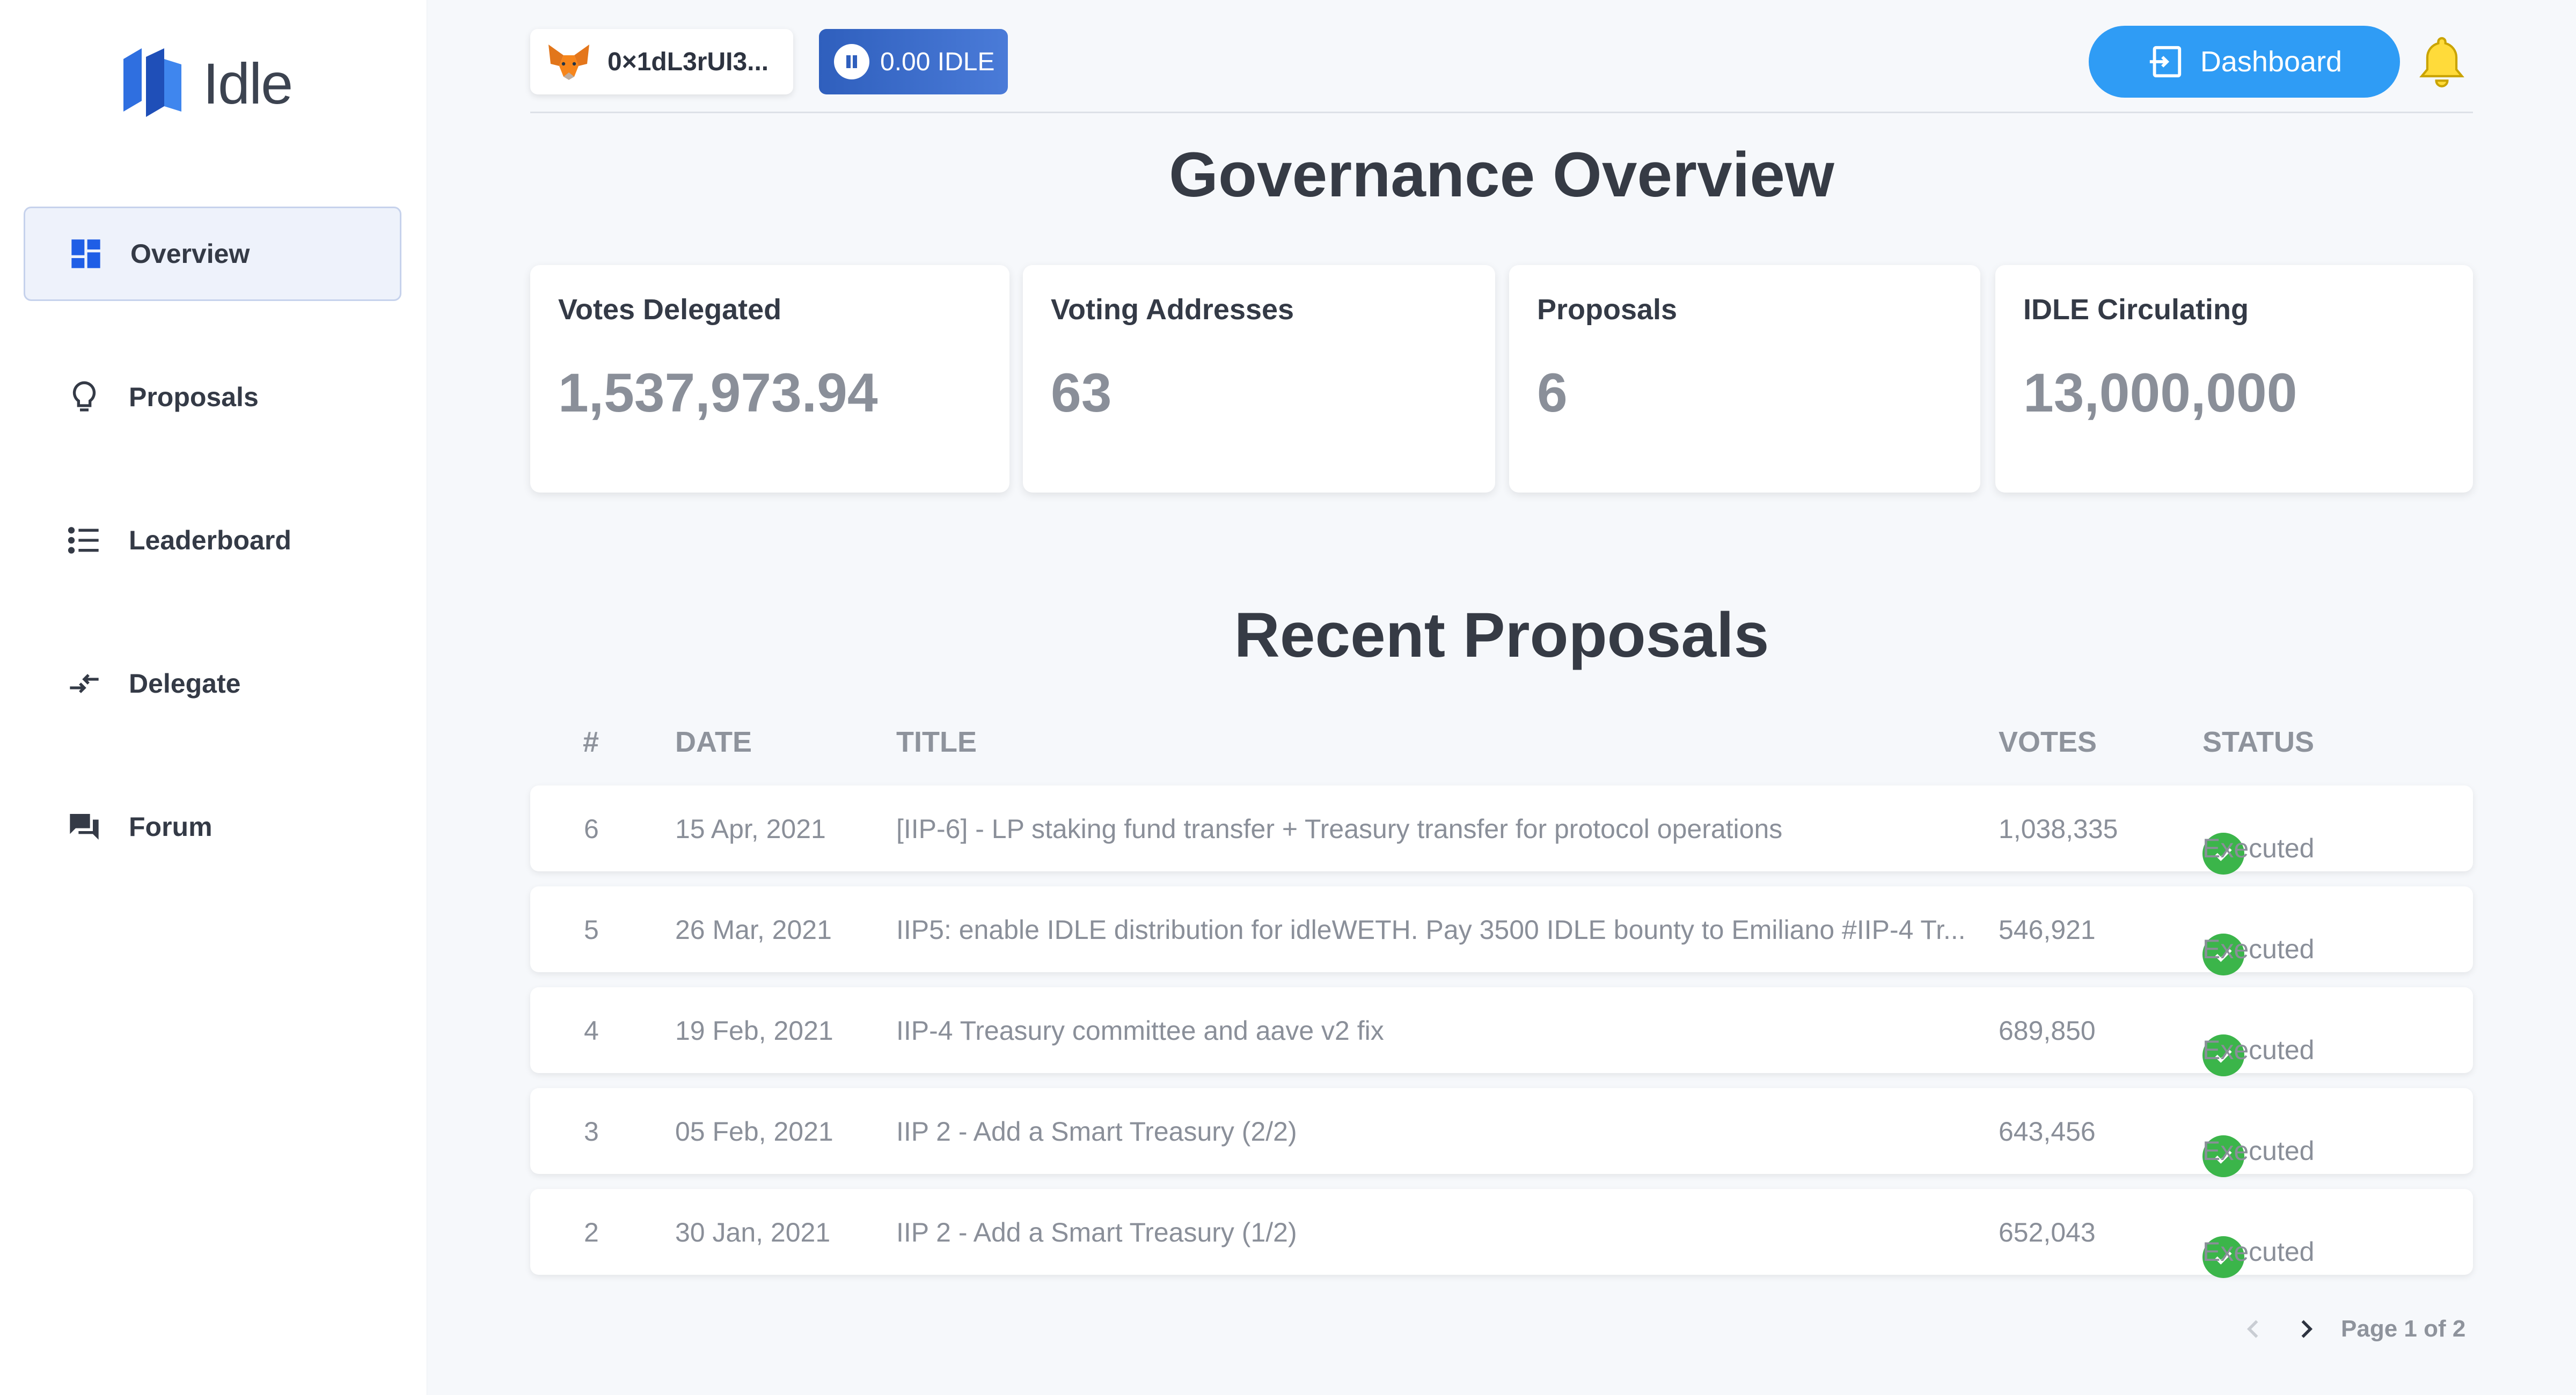 The image size is (2576, 1395). Describe the element at coordinates (152, 82) in the screenshot. I see `idle-logo-icon` at that location.